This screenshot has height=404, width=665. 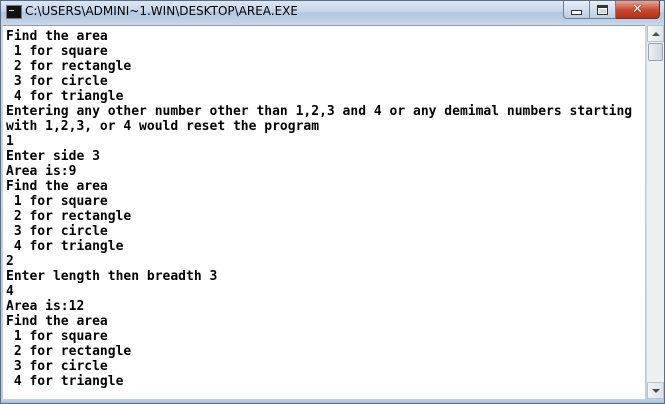 What do you see at coordinates (14, 12) in the screenshot?
I see `console-icon` at bounding box center [14, 12].